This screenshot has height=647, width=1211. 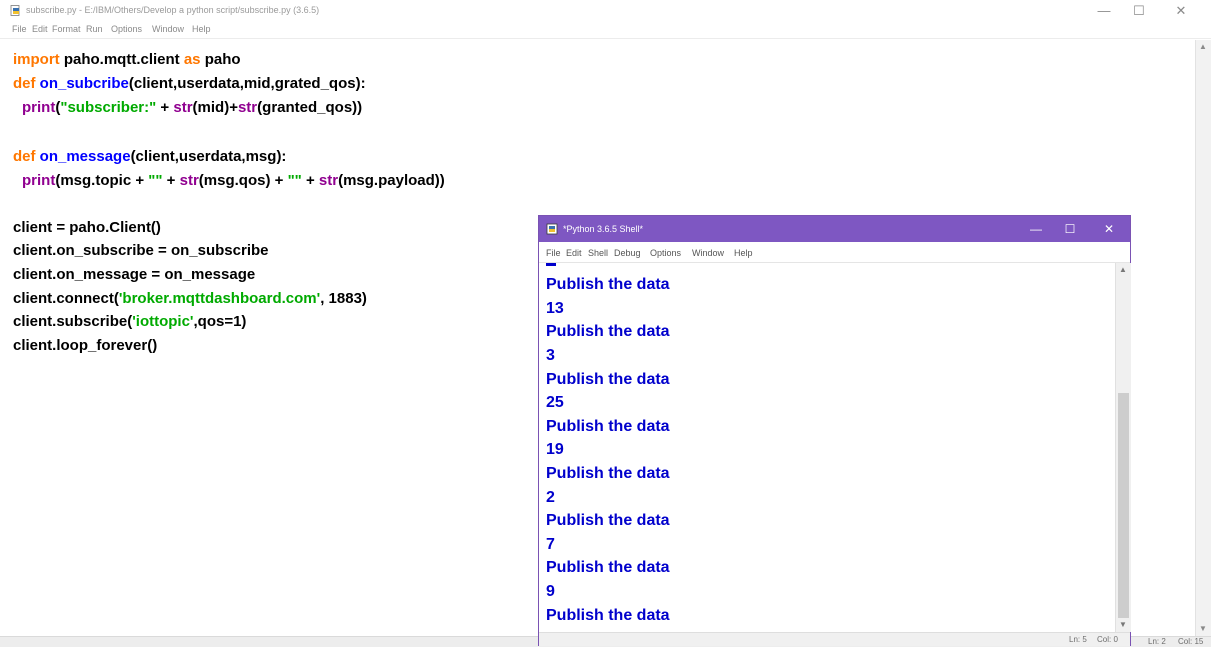 I want to click on shell-scrollbar: ▲ ▼, so click(x=1123, y=447).